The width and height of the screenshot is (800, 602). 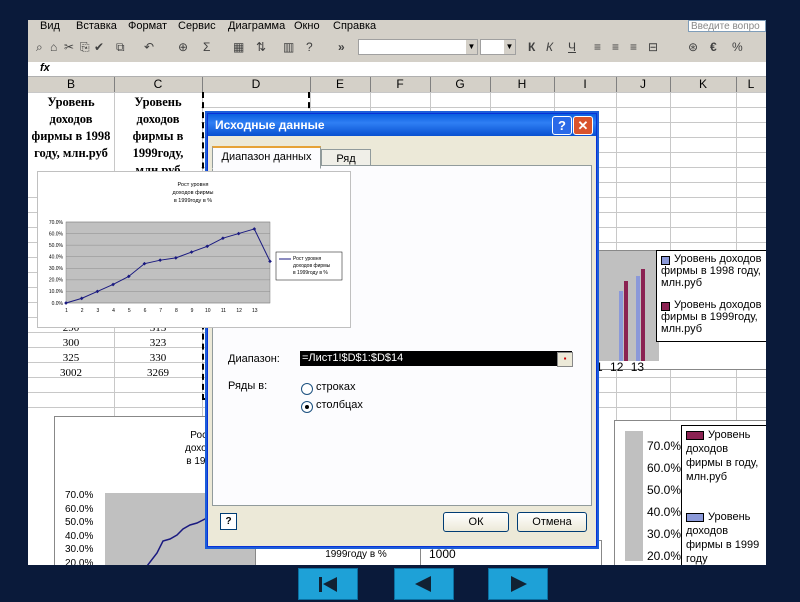 I want to click on toolbar-overflow: », so click(x=341, y=47).